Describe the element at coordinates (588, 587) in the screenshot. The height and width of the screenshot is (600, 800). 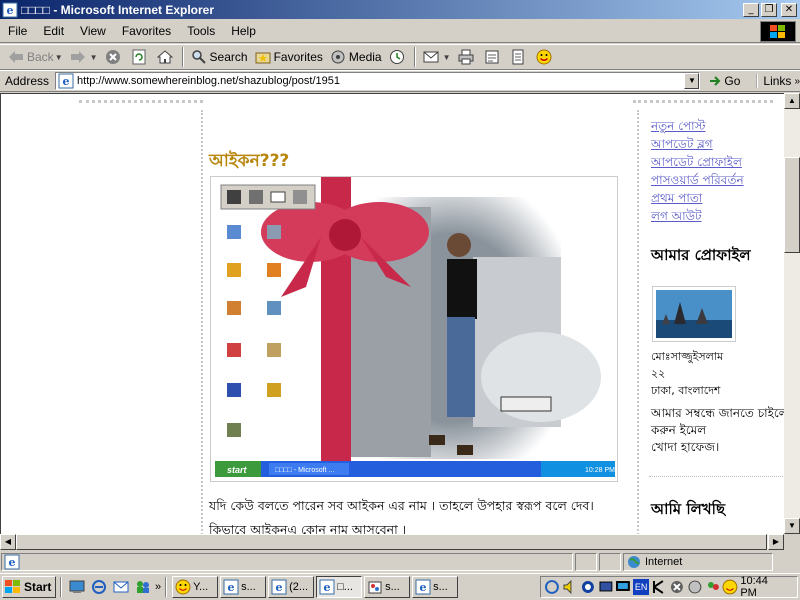
I see `network-icon` at that location.